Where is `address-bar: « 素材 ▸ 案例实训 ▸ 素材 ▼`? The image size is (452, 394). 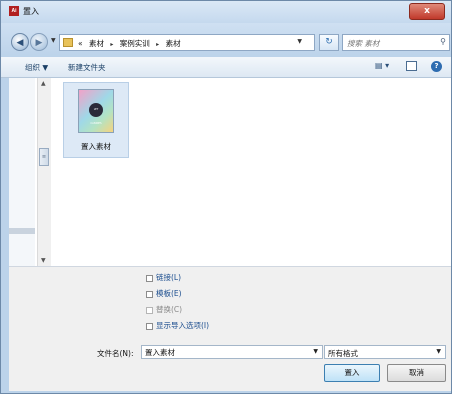
address-bar: « 素材 ▸ 案例实训 ▸ 素材 ▼ is located at coordinates (187, 42).